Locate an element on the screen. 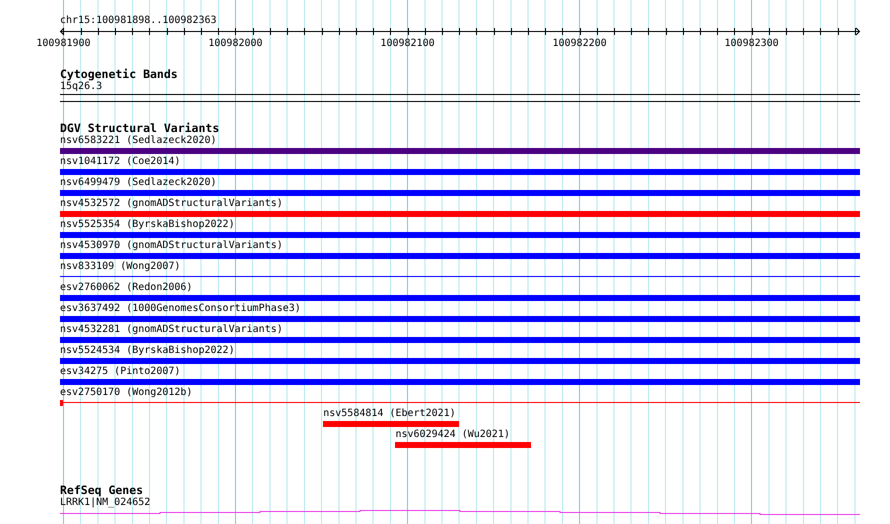 This screenshot has width=890, height=524. track-title: DGV Structural Variants is located at coordinates (140, 128).